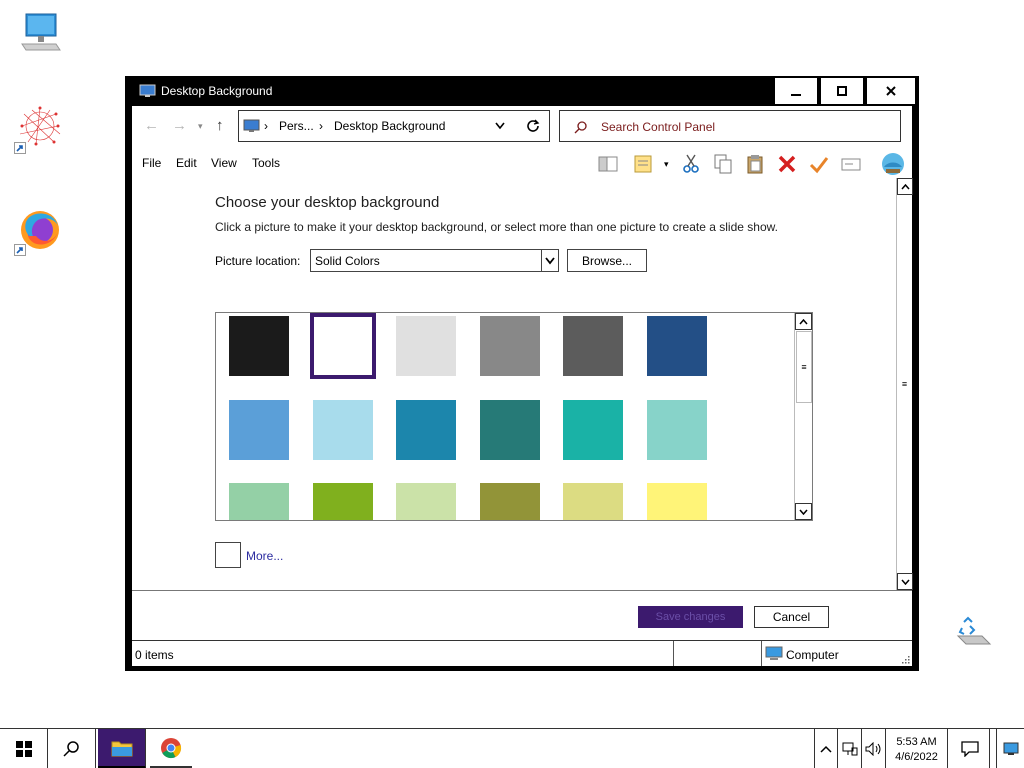  Describe the element at coordinates (673, 653) in the screenshot. I see `status-divider` at that location.